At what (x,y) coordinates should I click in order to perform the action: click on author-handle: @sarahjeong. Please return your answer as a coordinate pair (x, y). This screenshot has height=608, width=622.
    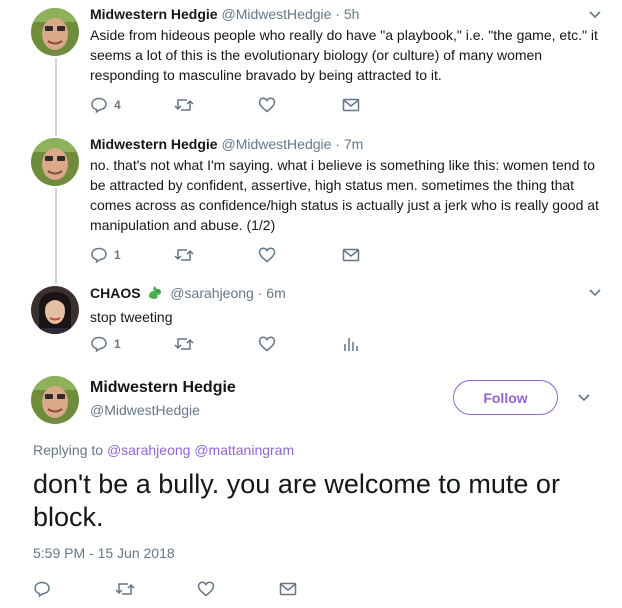
    Looking at the image, I should click on (212, 293).